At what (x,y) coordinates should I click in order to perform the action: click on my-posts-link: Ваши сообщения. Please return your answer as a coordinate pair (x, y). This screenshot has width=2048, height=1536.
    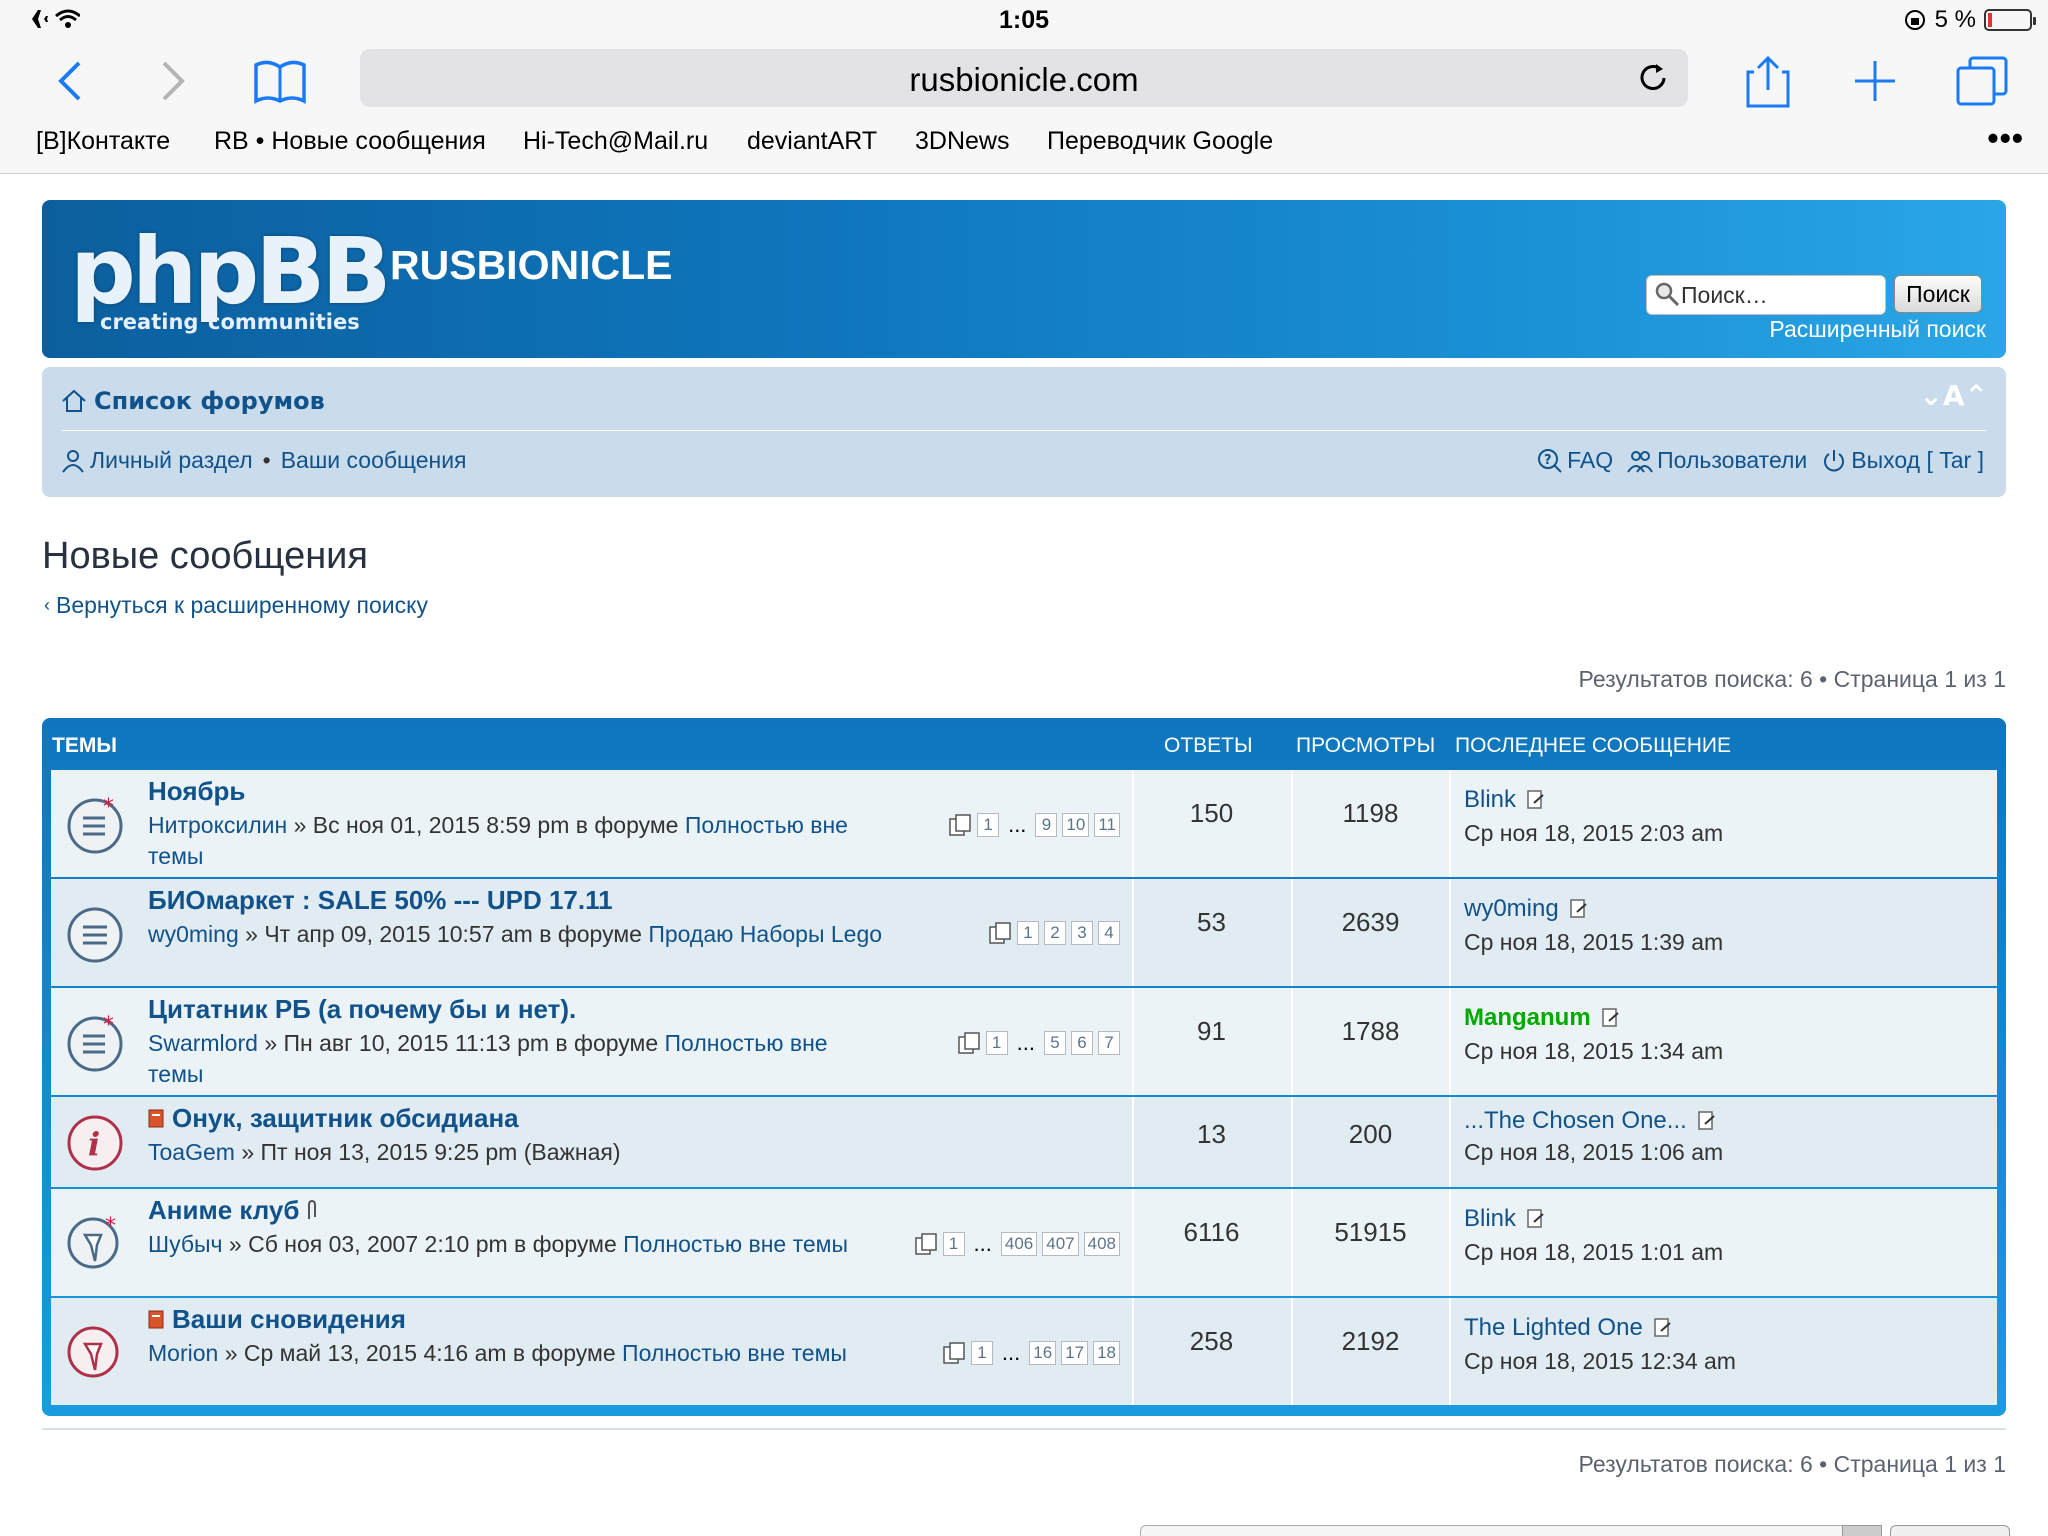
    Looking at the image, I should click on (374, 460).